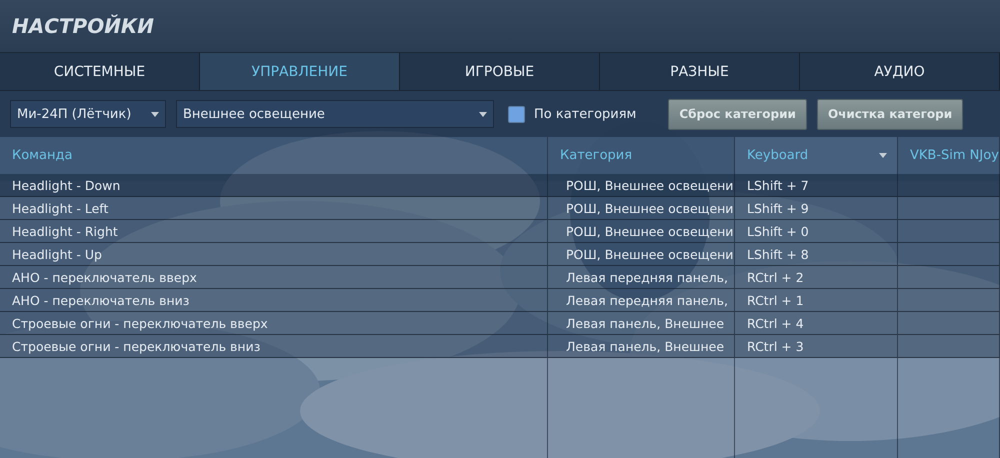 The width and height of the screenshot is (1000, 458). What do you see at coordinates (816, 208) in the screenshot?
I see `table-cell: LShift + 9` at bounding box center [816, 208].